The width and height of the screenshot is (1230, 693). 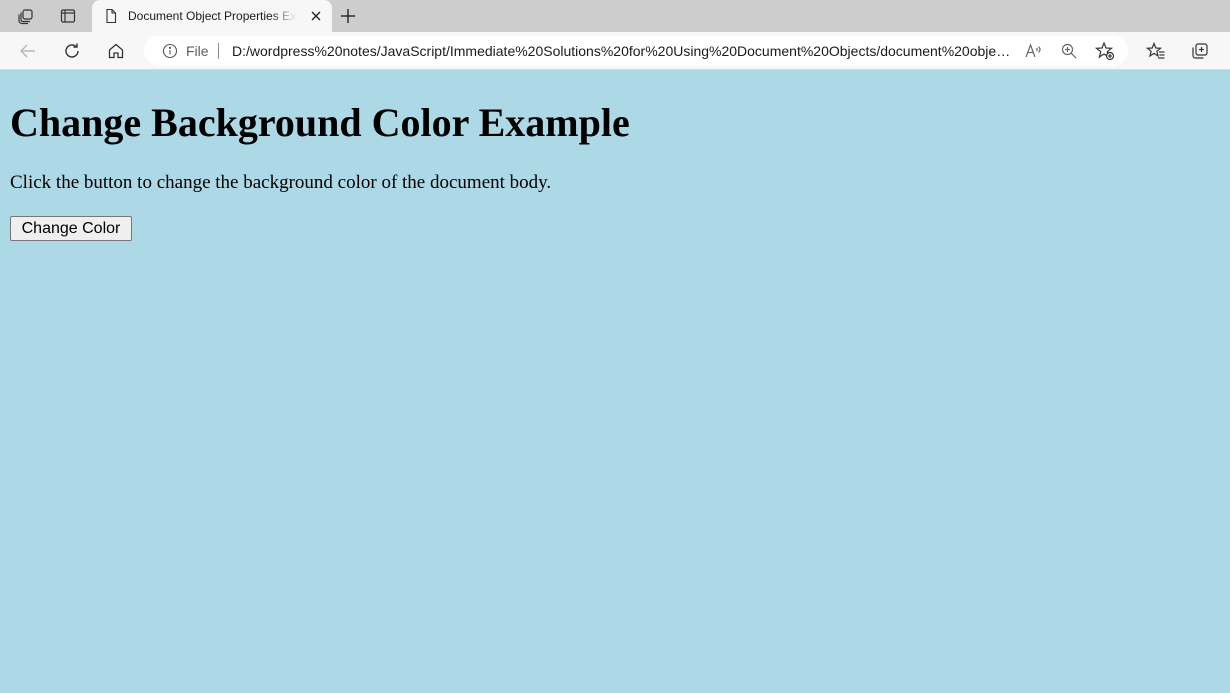 I want to click on tab-title: Document Object Properties Example, so click(x=212, y=16).